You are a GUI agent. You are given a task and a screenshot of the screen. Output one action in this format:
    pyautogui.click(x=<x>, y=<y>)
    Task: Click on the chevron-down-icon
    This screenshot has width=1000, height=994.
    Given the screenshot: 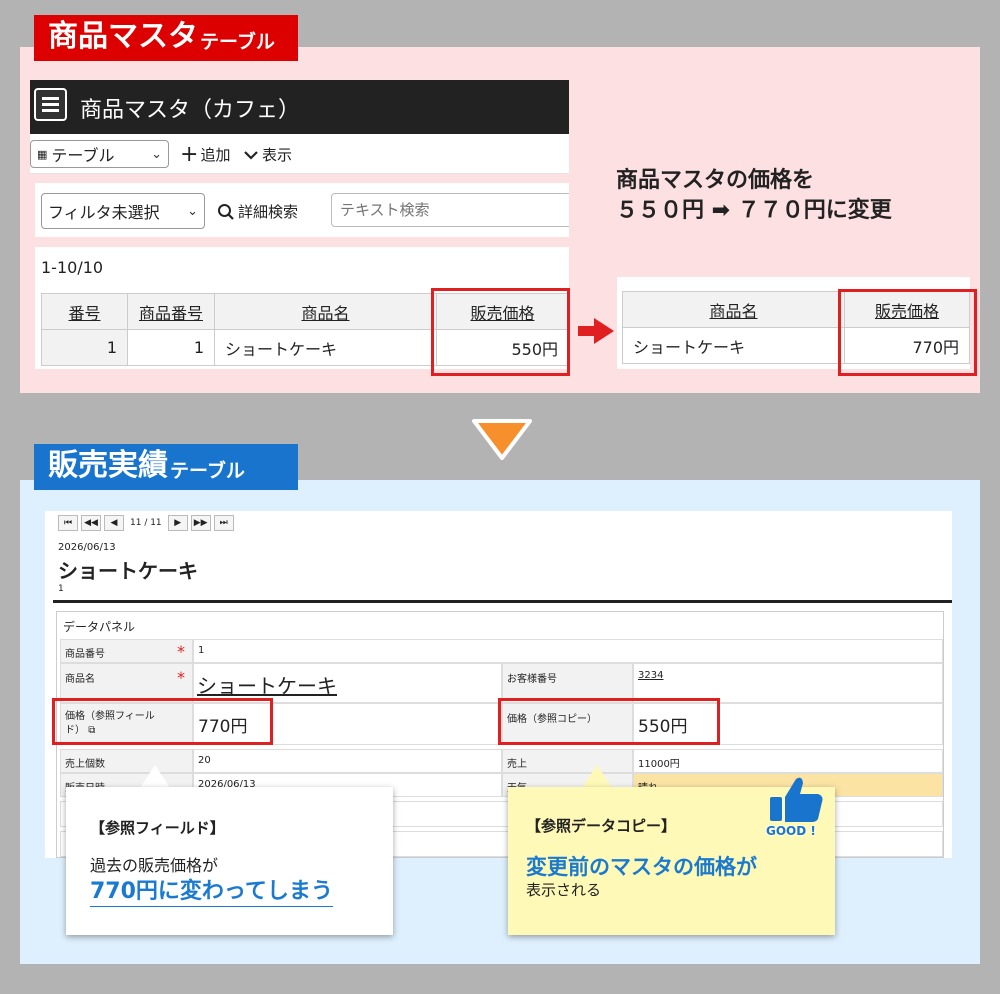 What is the action you would take?
    pyautogui.click(x=251, y=155)
    